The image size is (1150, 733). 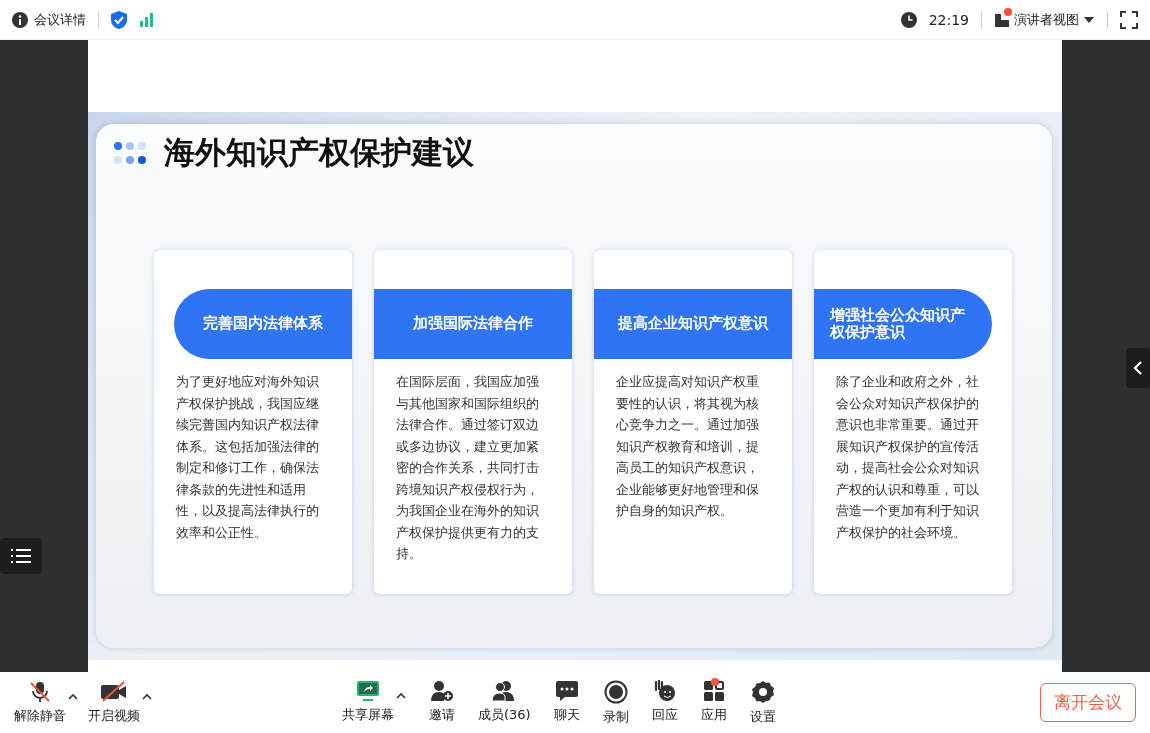 I want to click on card-text: 企业应提高对知识产权重要性的认识，将其视为核心竞争力之一。通过加强知识产权教育和培训，提高员工的知识产权意识，企业能够更好地管理和保护自身的知识产权。, so click(x=688, y=446).